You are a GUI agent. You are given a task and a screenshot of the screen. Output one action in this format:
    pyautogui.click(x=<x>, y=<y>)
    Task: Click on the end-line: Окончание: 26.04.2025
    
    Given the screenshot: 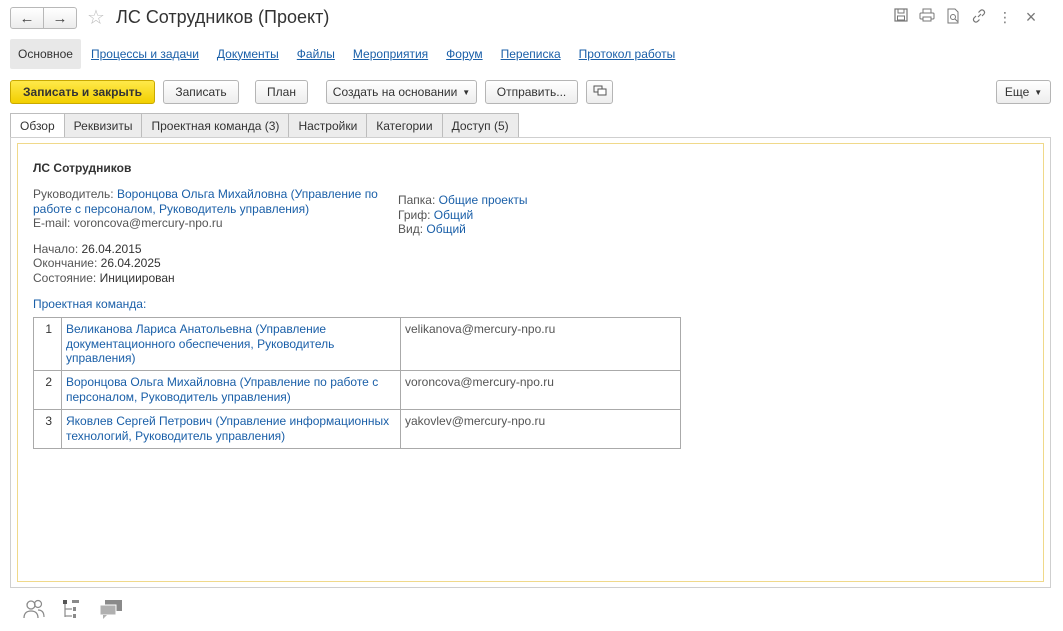 What is the action you would take?
    pyautogui.click(x=97, y=263)
    